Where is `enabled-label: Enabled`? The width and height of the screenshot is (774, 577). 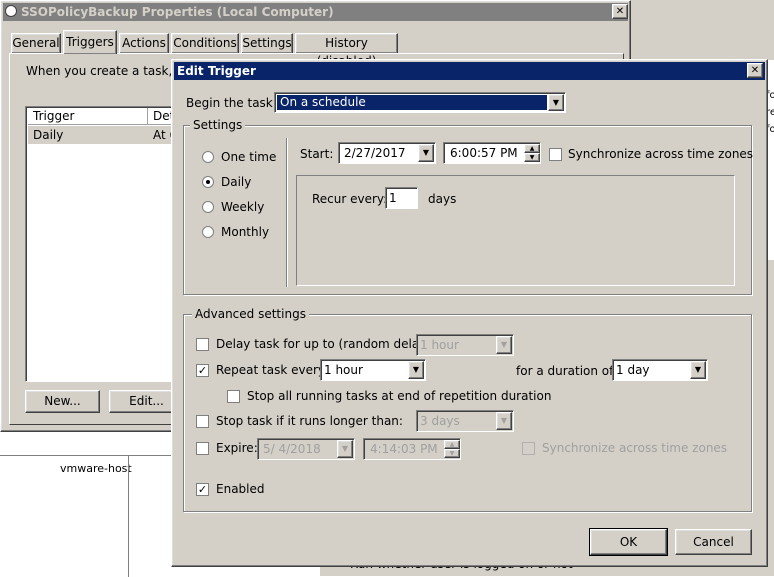 enabled-label: Enabled is located at coordinates (240, 489).